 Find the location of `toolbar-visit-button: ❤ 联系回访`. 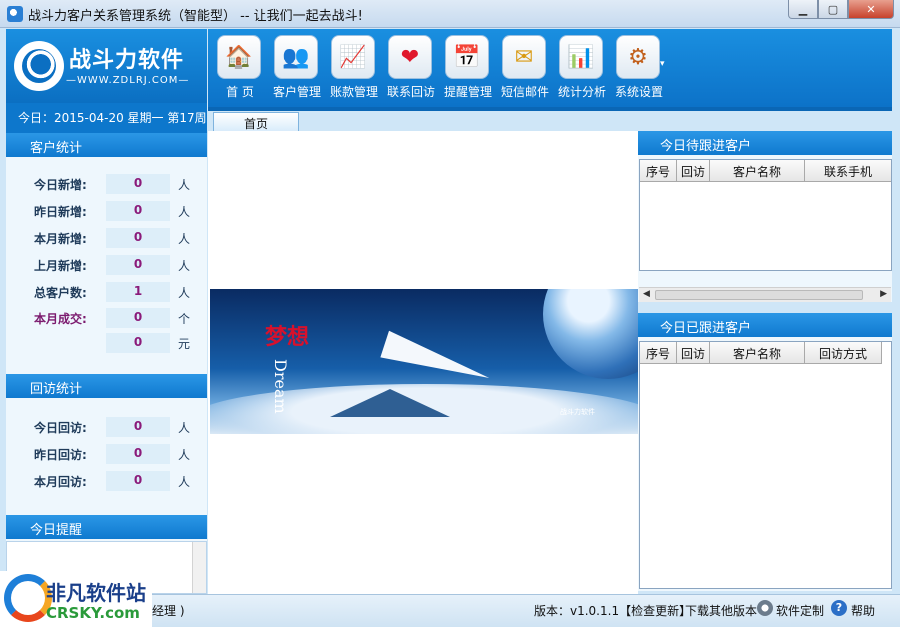

toolbar-visit-button: ❤ 联系回访 is located at coordinates (411, 68).